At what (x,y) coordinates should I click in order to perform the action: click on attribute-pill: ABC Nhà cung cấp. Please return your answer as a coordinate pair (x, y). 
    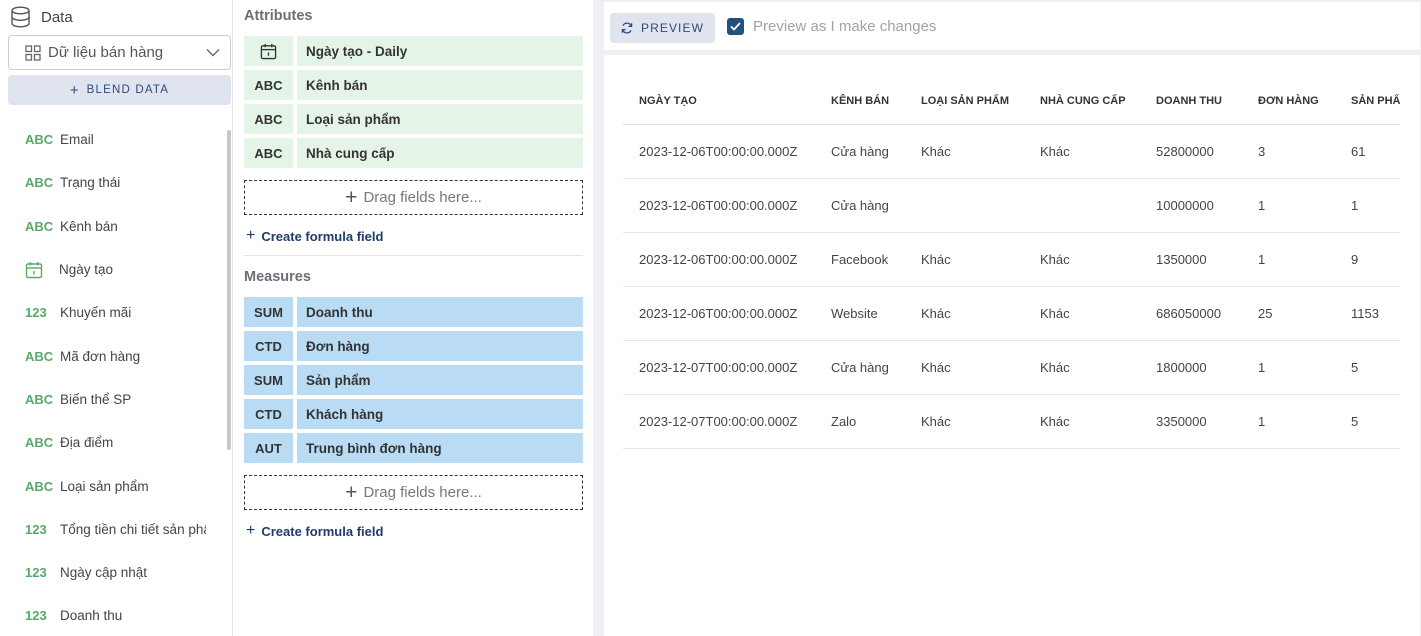
    Looking at the image, I should click on (413, 153).